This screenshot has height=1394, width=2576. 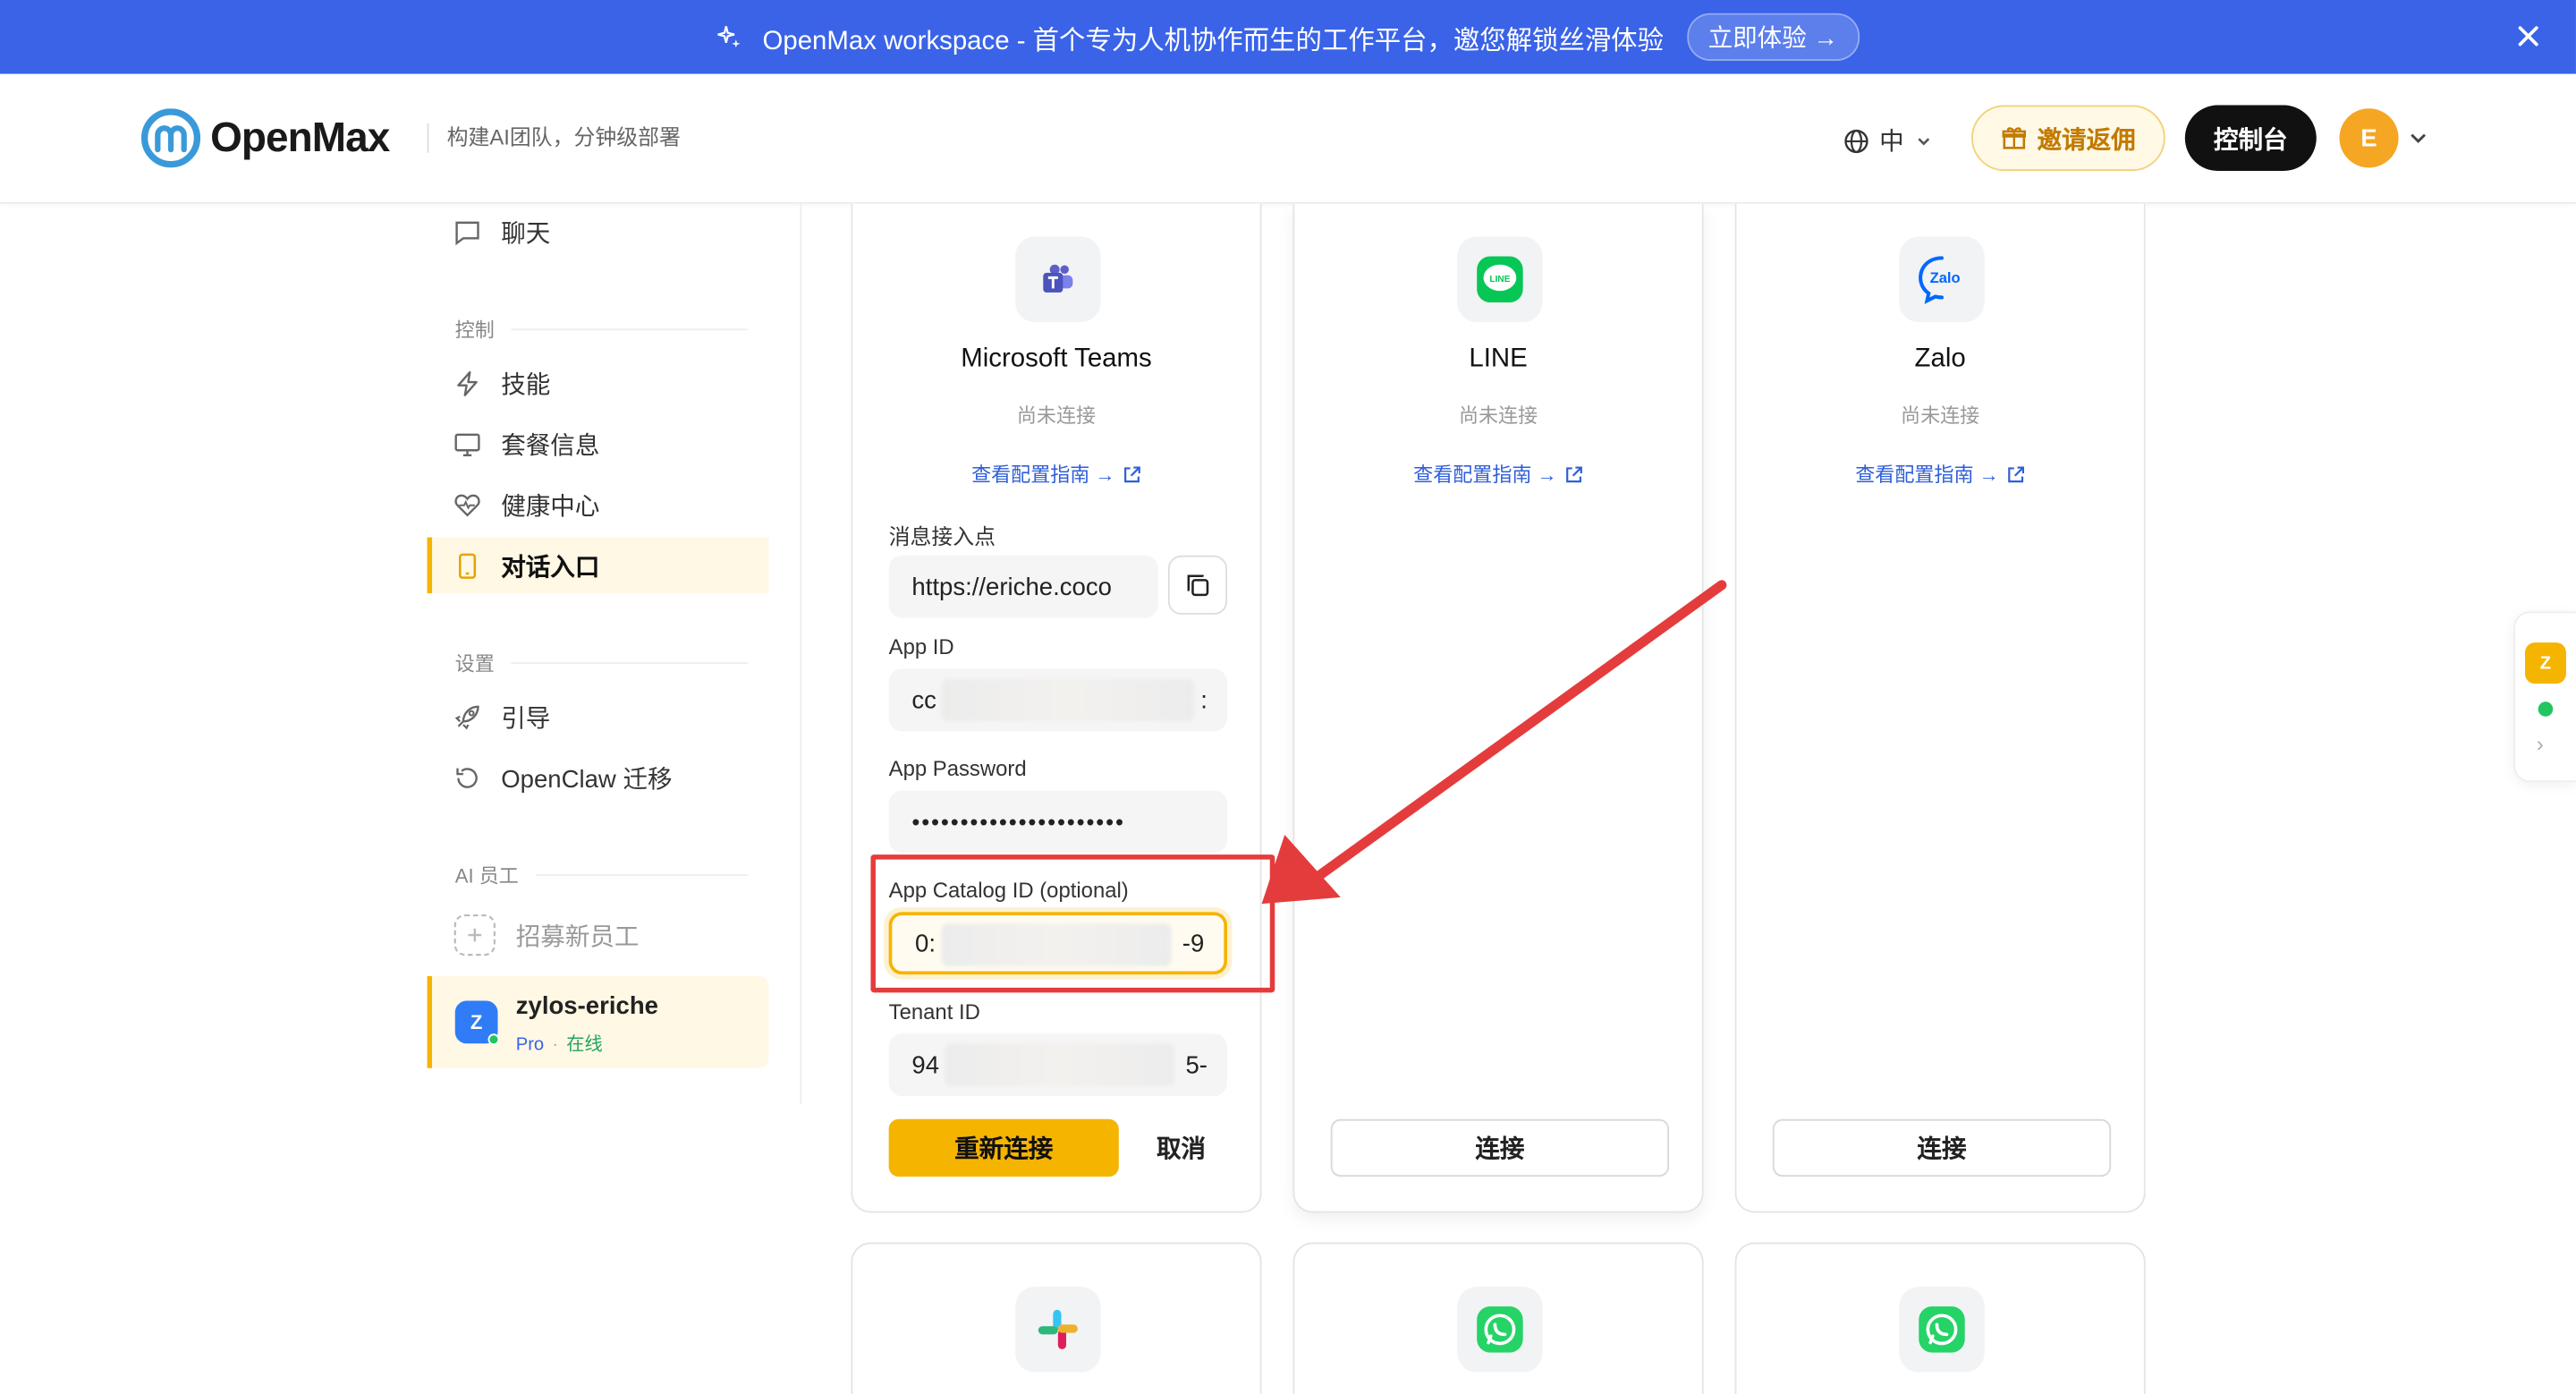 What do you see at coordinates (1003, 1147) in the screenshot?
I see `reconnect-button: 重新连接` at bounding box center [1003, 1147].